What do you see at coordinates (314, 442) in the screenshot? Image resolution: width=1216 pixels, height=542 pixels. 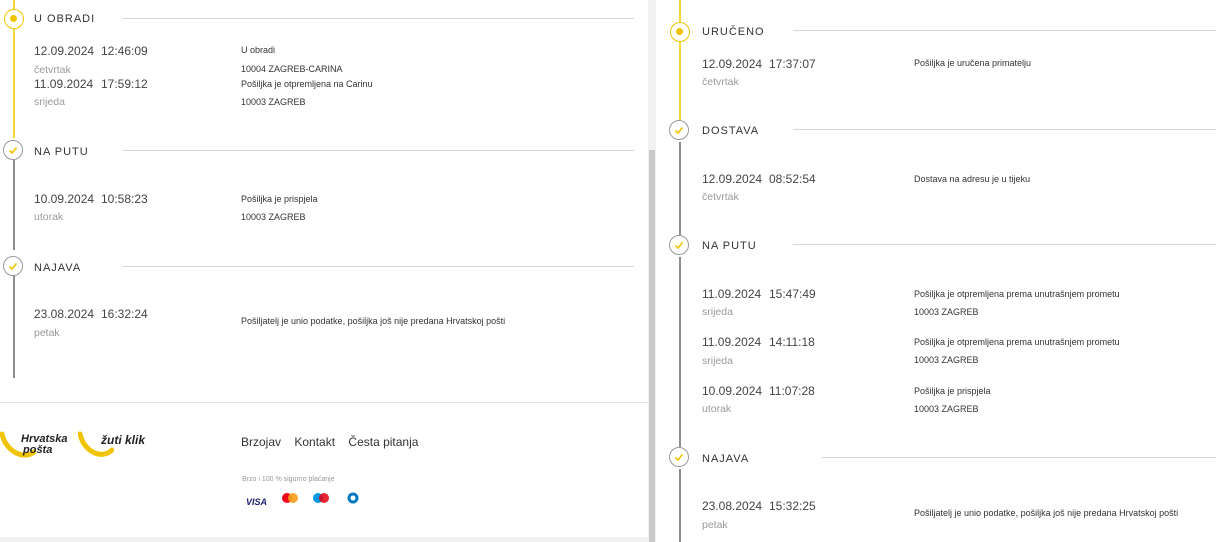 I see `footer-link-kontakt: Kontakt` at bounding box center [314, 442].